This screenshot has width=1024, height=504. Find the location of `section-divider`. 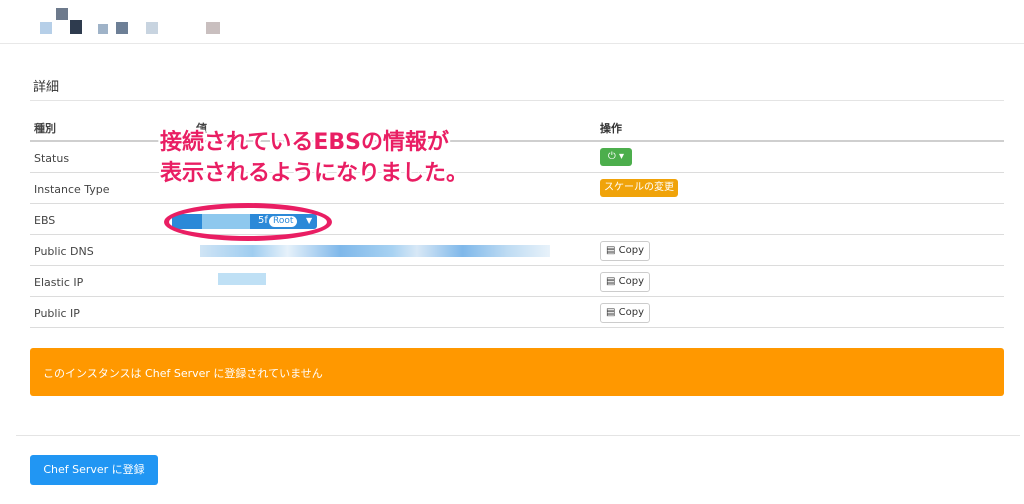

section-divider is located at coordinates (517, 100).